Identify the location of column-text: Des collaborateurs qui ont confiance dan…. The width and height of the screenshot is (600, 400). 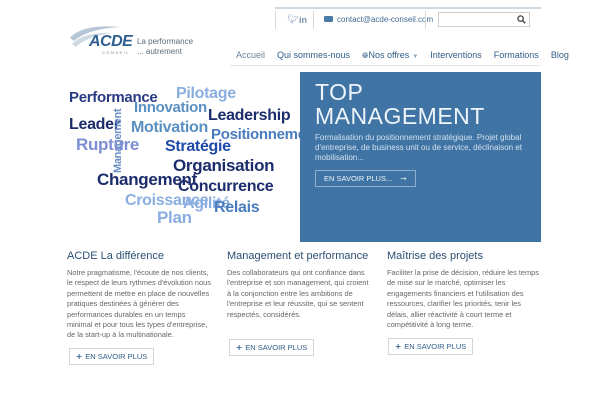
(298, 293).